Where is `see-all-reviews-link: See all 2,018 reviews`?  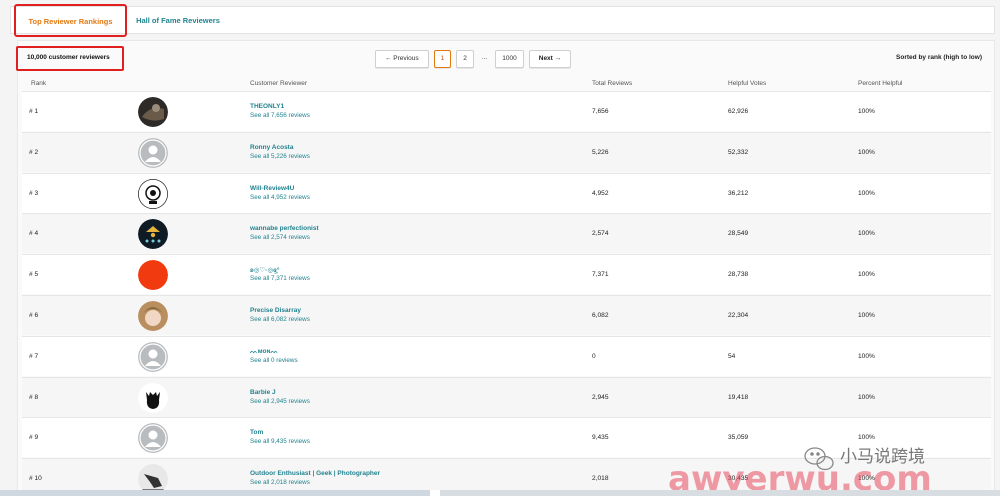 see-all-reviews-link: See all 2,018 reviews is located at coordinates (280, 482).